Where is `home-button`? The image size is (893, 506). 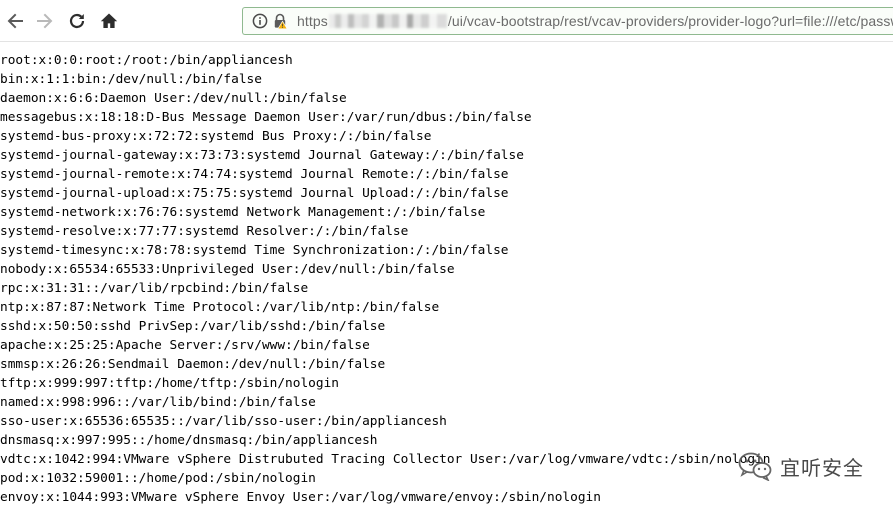
home-button is located at coordinates (109, 21).